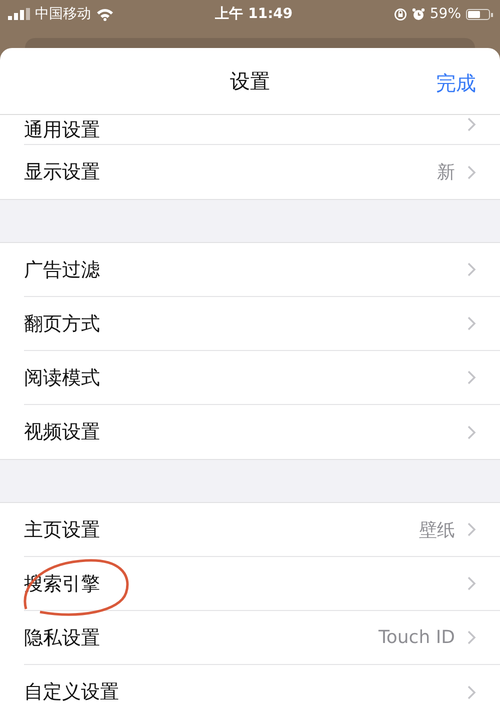 The width and height of the screenshot is (500, 711). What do you see at coordinates (262, 270) in the screenshot?
I see `settings-row: 广告过滤` at bounding box center [262, 270].